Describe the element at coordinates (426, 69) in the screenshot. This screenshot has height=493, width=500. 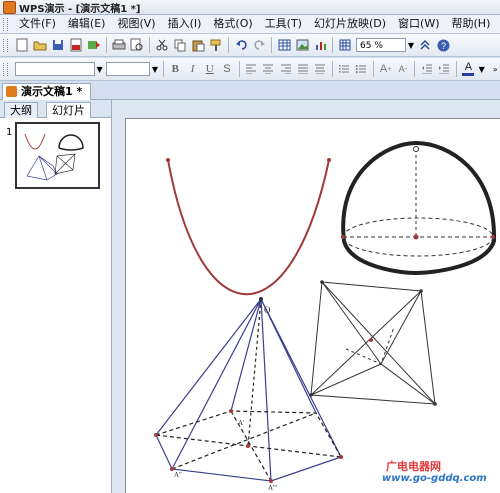
I see `indent-decrease-icon` at that location.